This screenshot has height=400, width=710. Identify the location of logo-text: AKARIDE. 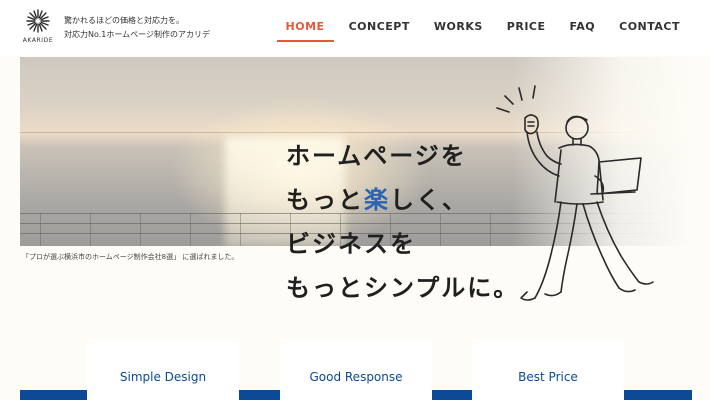
(38, 40).